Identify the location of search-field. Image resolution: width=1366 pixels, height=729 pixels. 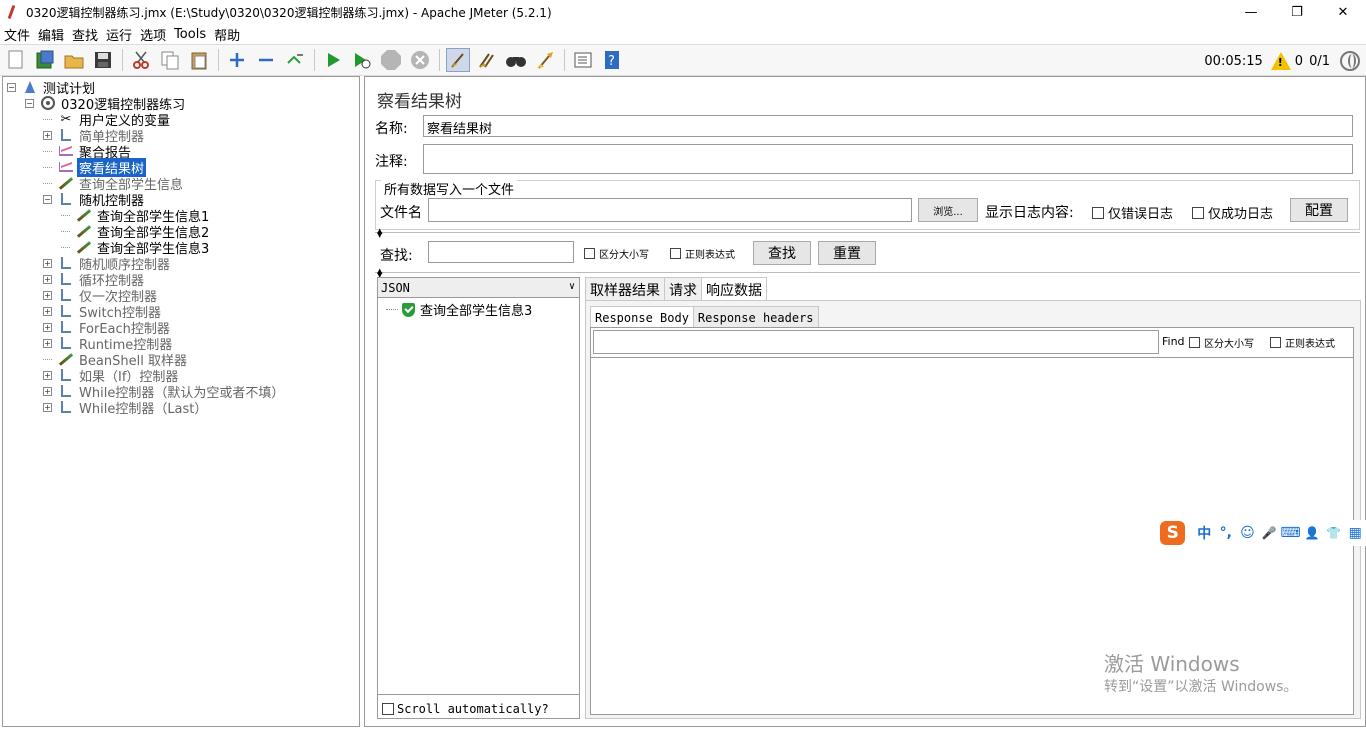
(501, 252).